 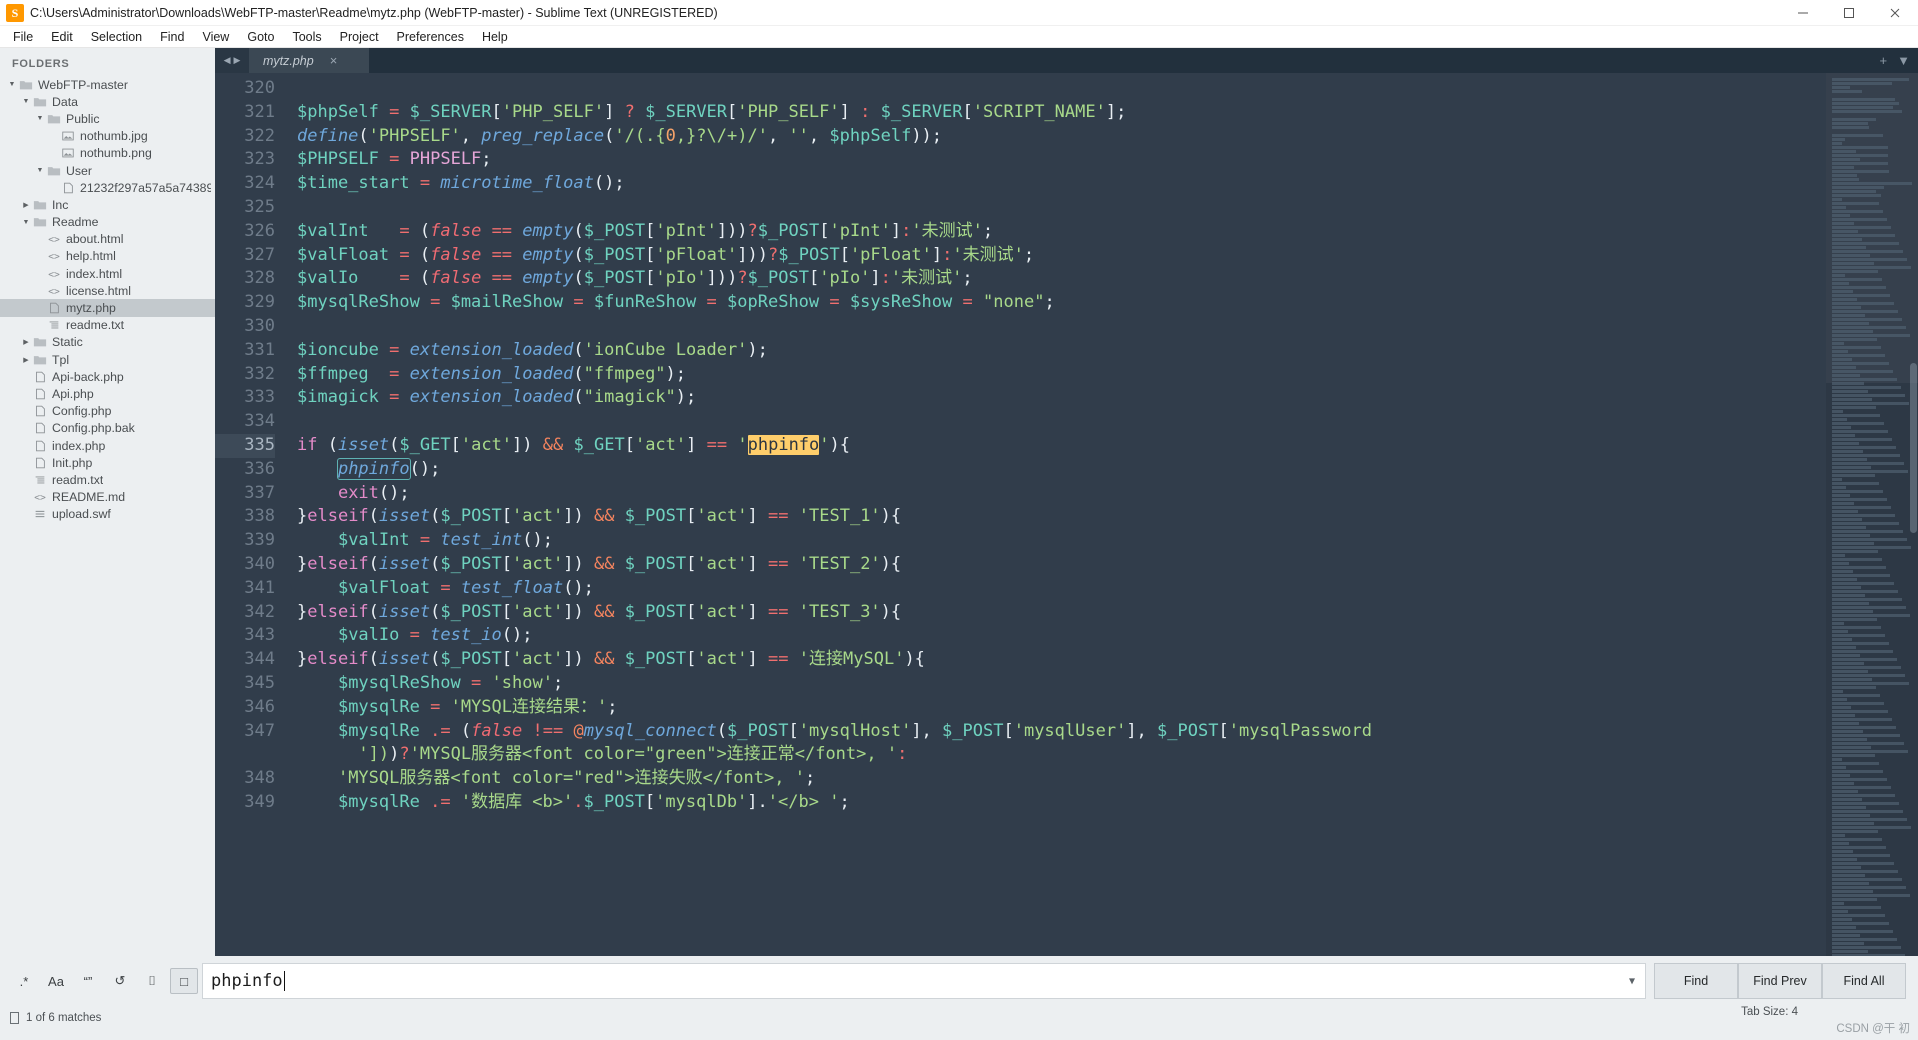 What do you see at coordinates (1769, 1012) in the screenshot?
I see `tab-size-status: Tab Size: 4` at bounding box center [1769, 1012].